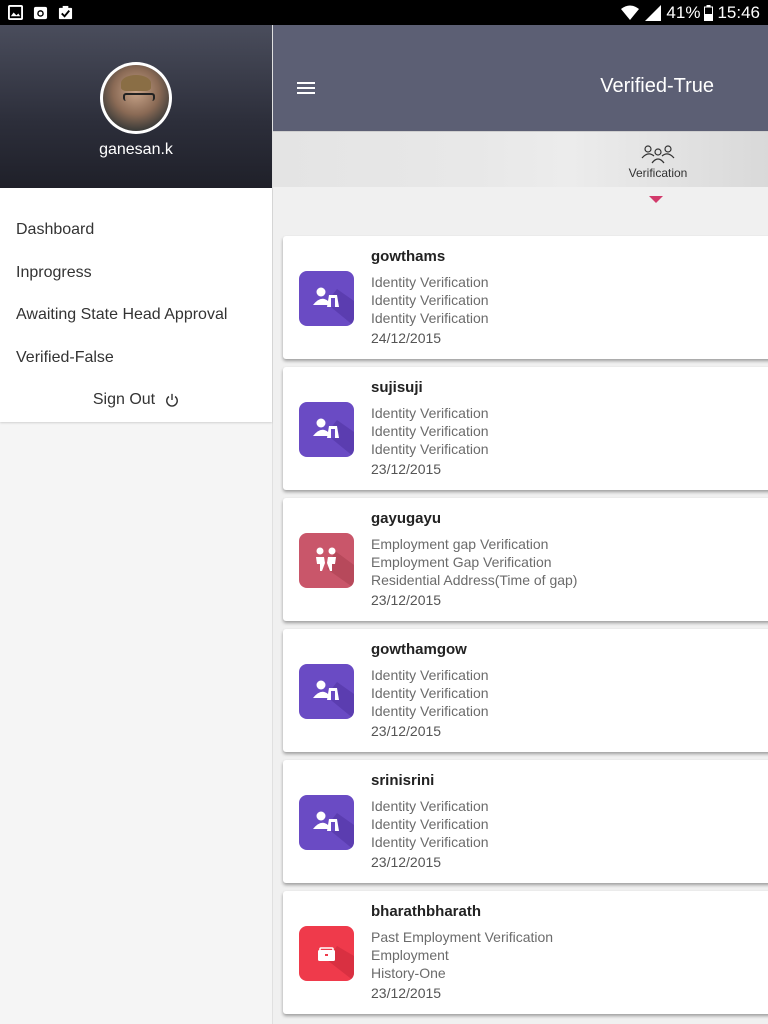 This screenshot has width=768, height=1024. Describe the element at coordinates (520, 159) in the screenshot. I see `tab-bar: Verification` at that location.